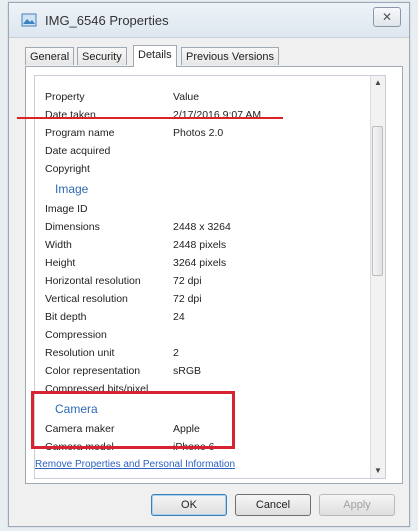  I want to click on table-row: Width 2448 pixels, so click(205, 245).